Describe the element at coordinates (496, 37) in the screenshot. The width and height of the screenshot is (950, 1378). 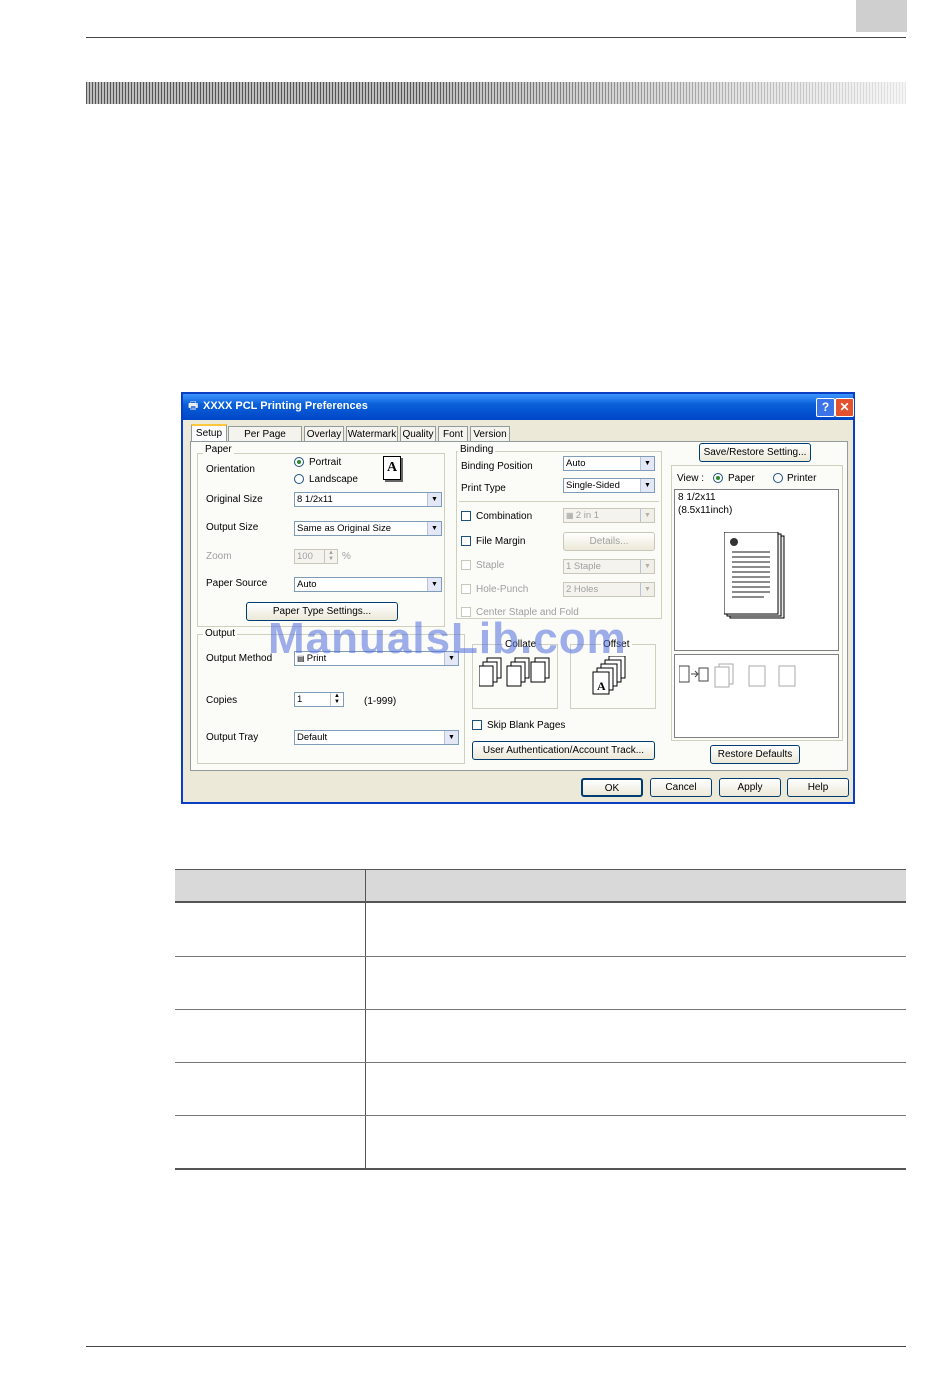
I see `header-rule` at that location.